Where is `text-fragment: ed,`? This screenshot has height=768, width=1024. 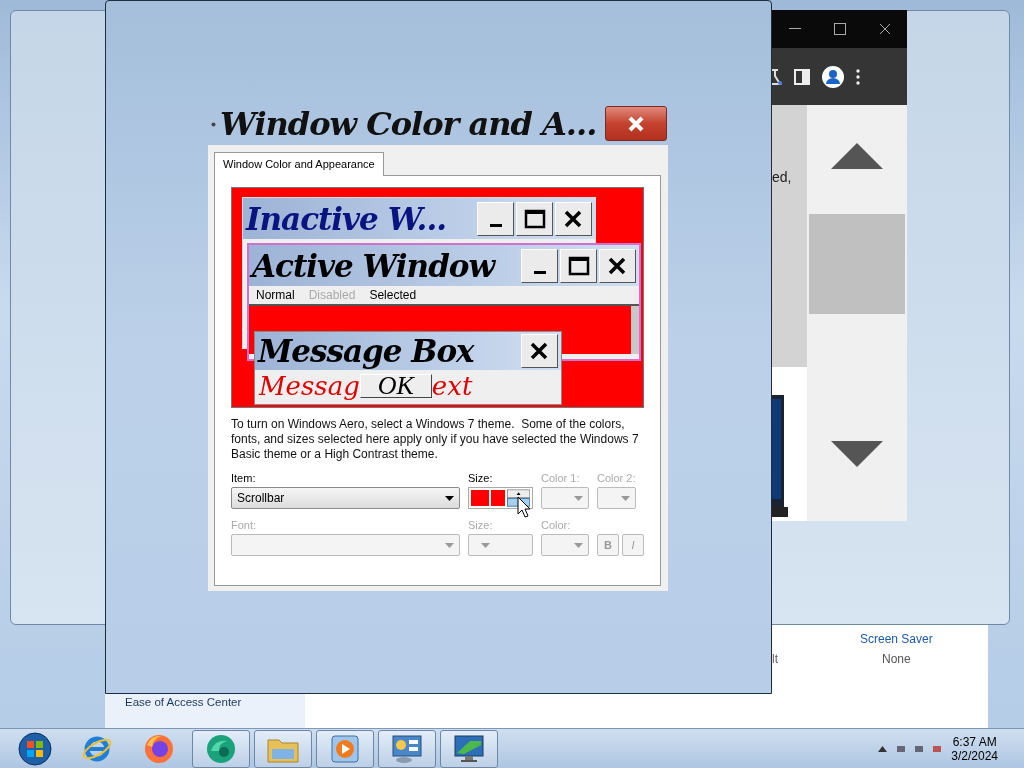
text-fragment: ed, is located at coordinates (782, 177).